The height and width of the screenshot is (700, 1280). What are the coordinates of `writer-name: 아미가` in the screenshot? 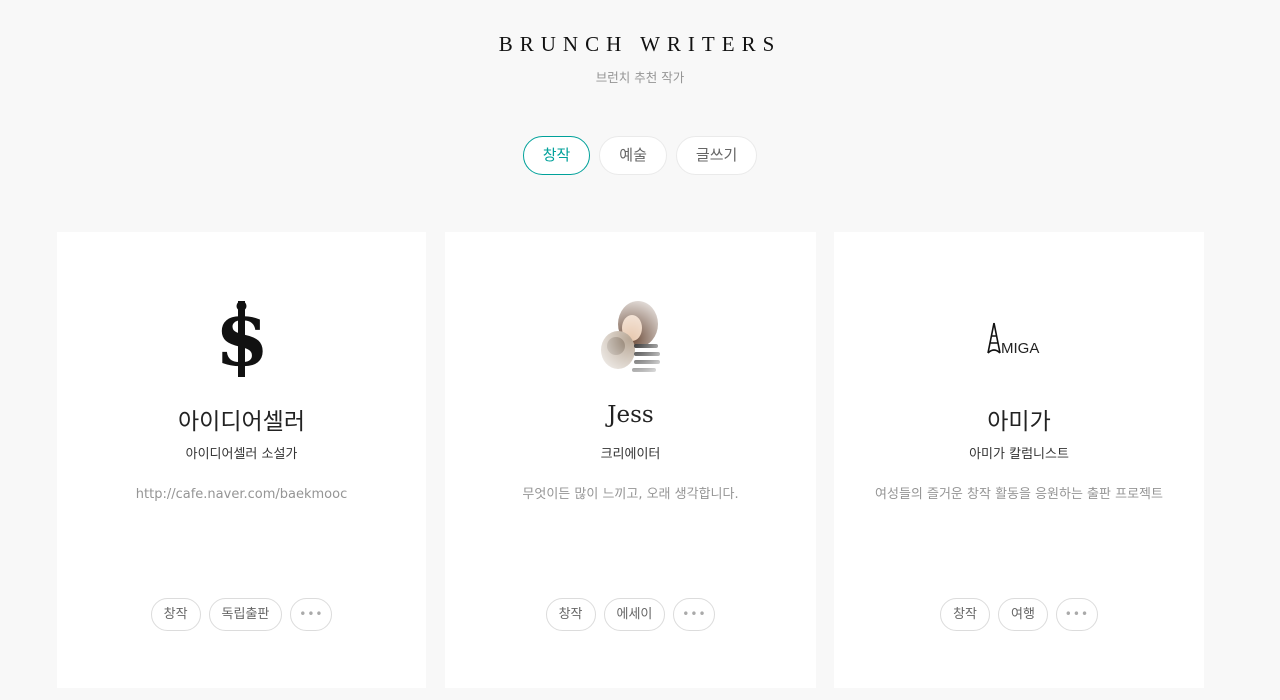 It's located at (1019, 419).